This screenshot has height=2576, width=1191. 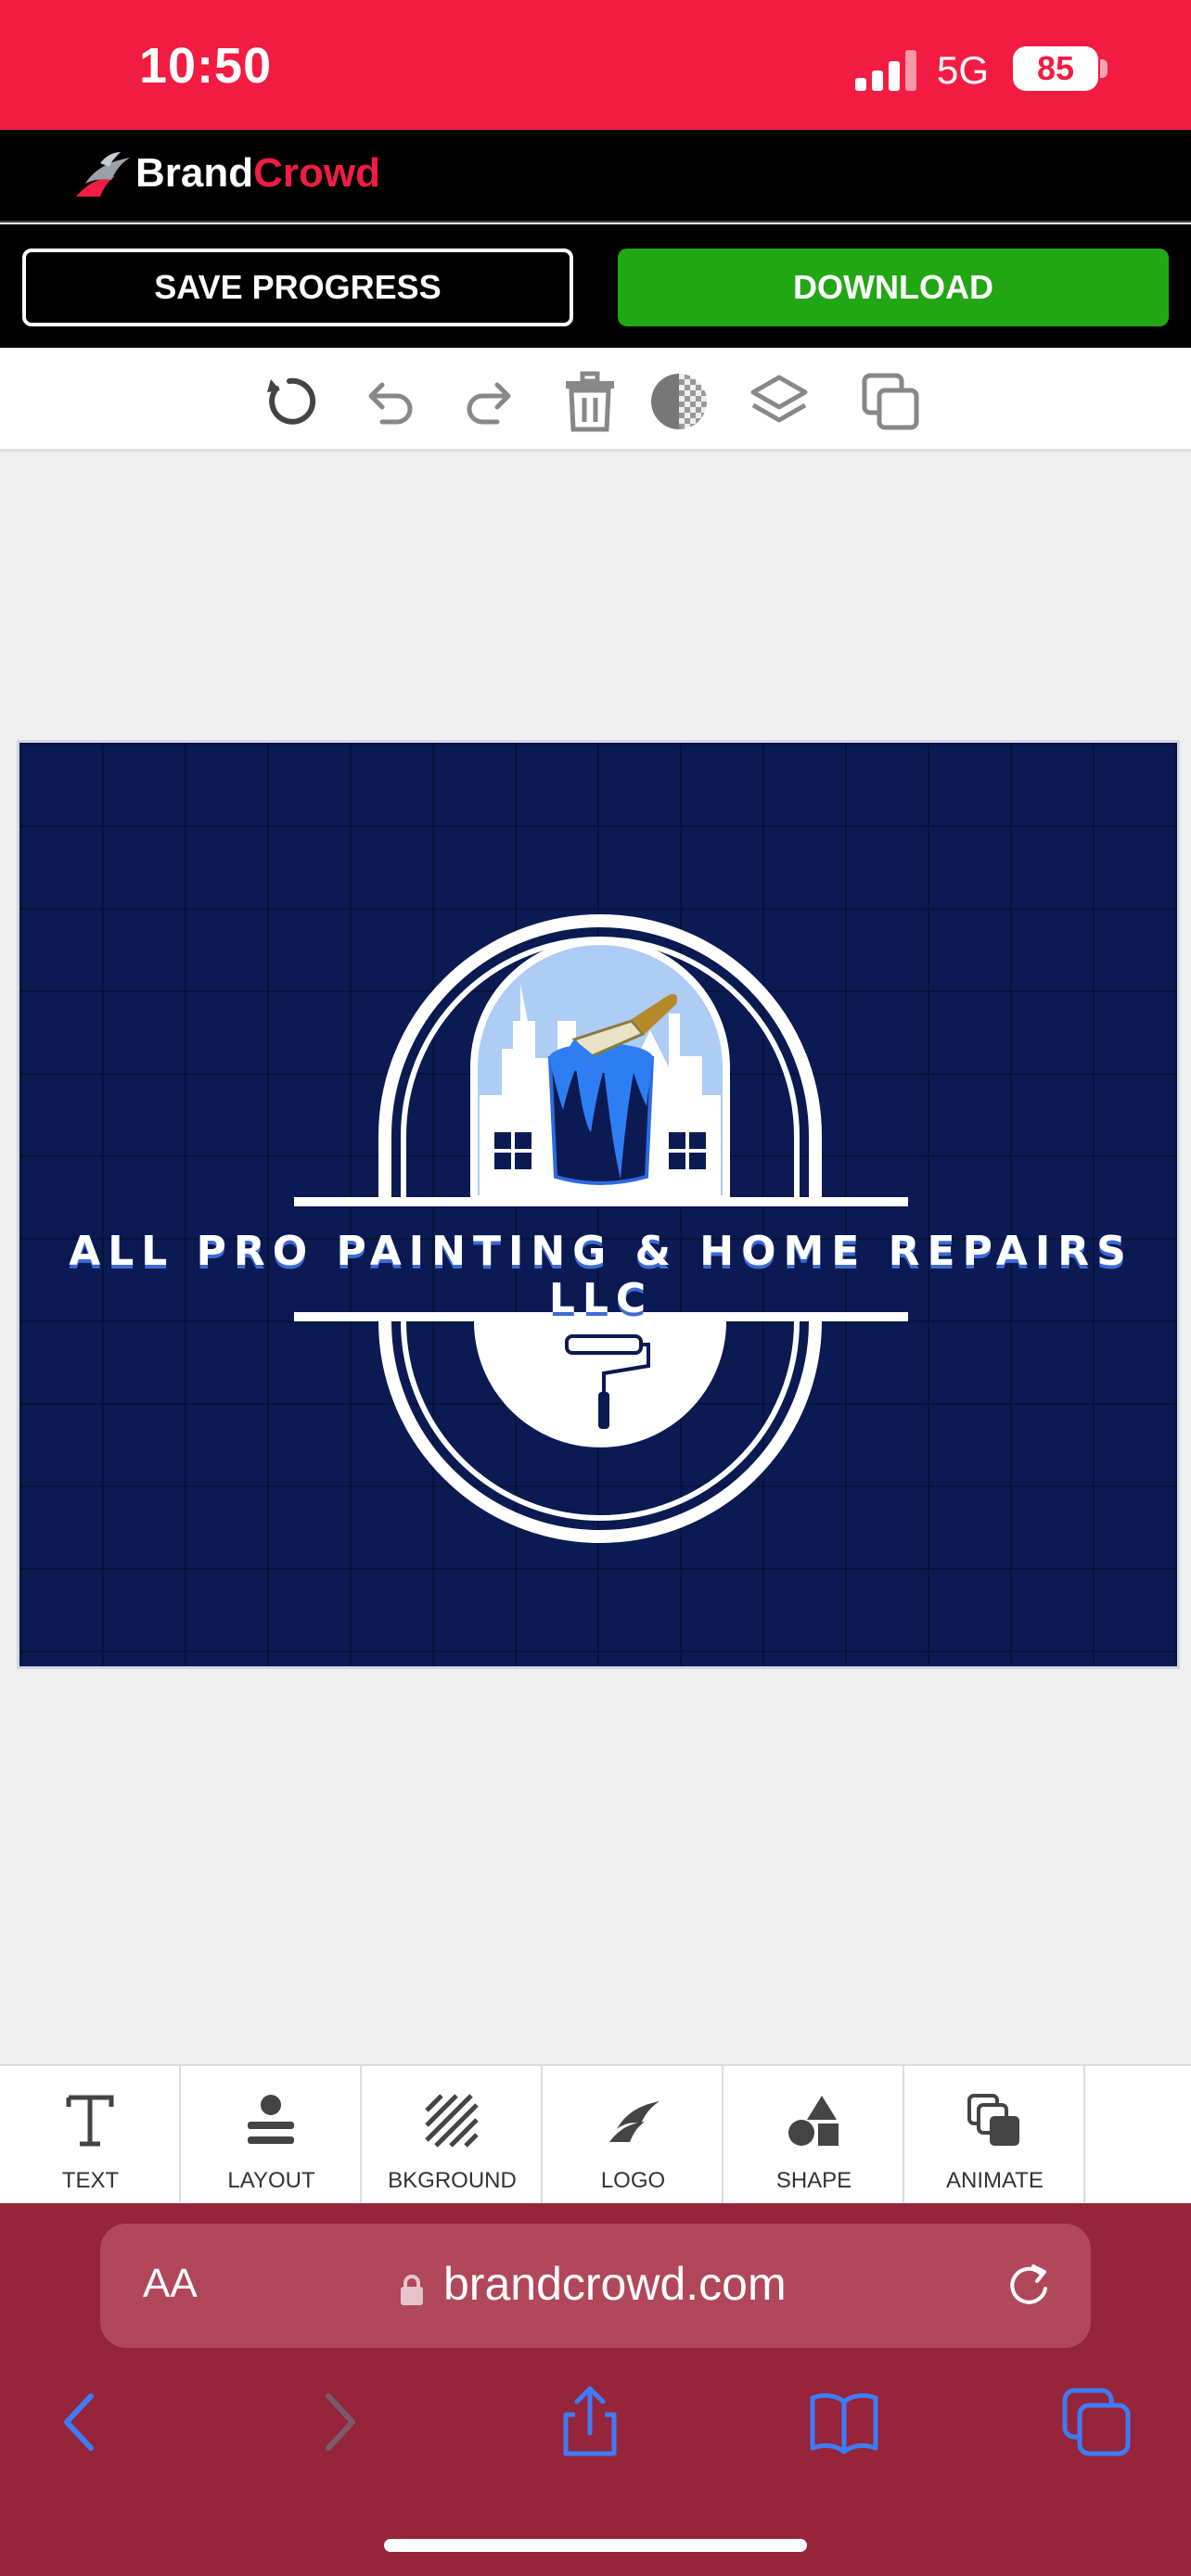 I want to click on reload-icon, so click(x=1029, y=2286).